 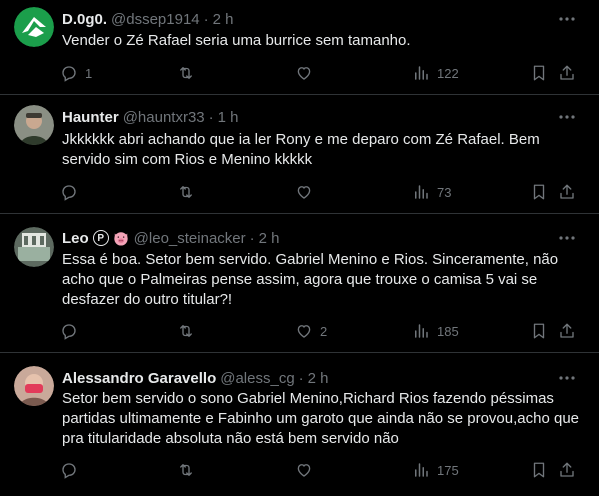 What do you see at coordinates (324, 331) in the screenshot?
I see `like-count: 2` at bounding box center [324, 331].